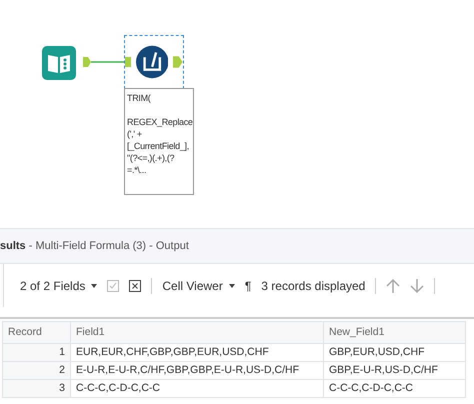 The image size is (474, 404). Describe the element at coordinates (36, 371) in the screenshot. I see `row-number: 2` at that location.